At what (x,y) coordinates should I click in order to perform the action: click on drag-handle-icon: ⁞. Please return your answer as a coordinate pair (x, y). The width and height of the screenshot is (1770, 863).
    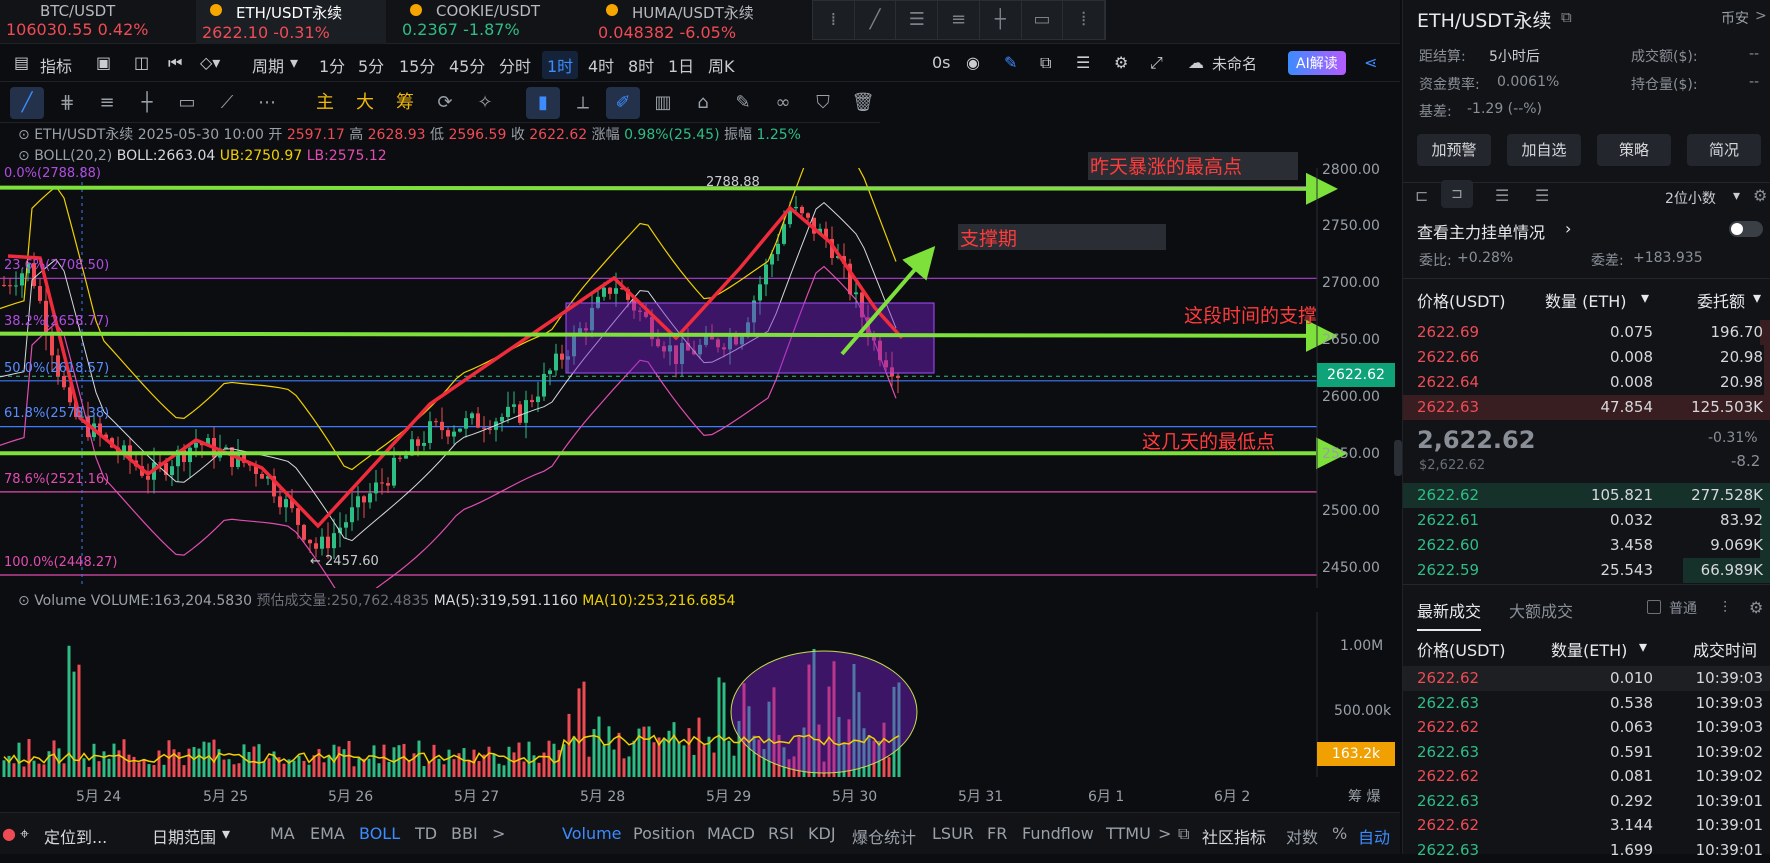
    Looking at the image, I should click on (834, 20).